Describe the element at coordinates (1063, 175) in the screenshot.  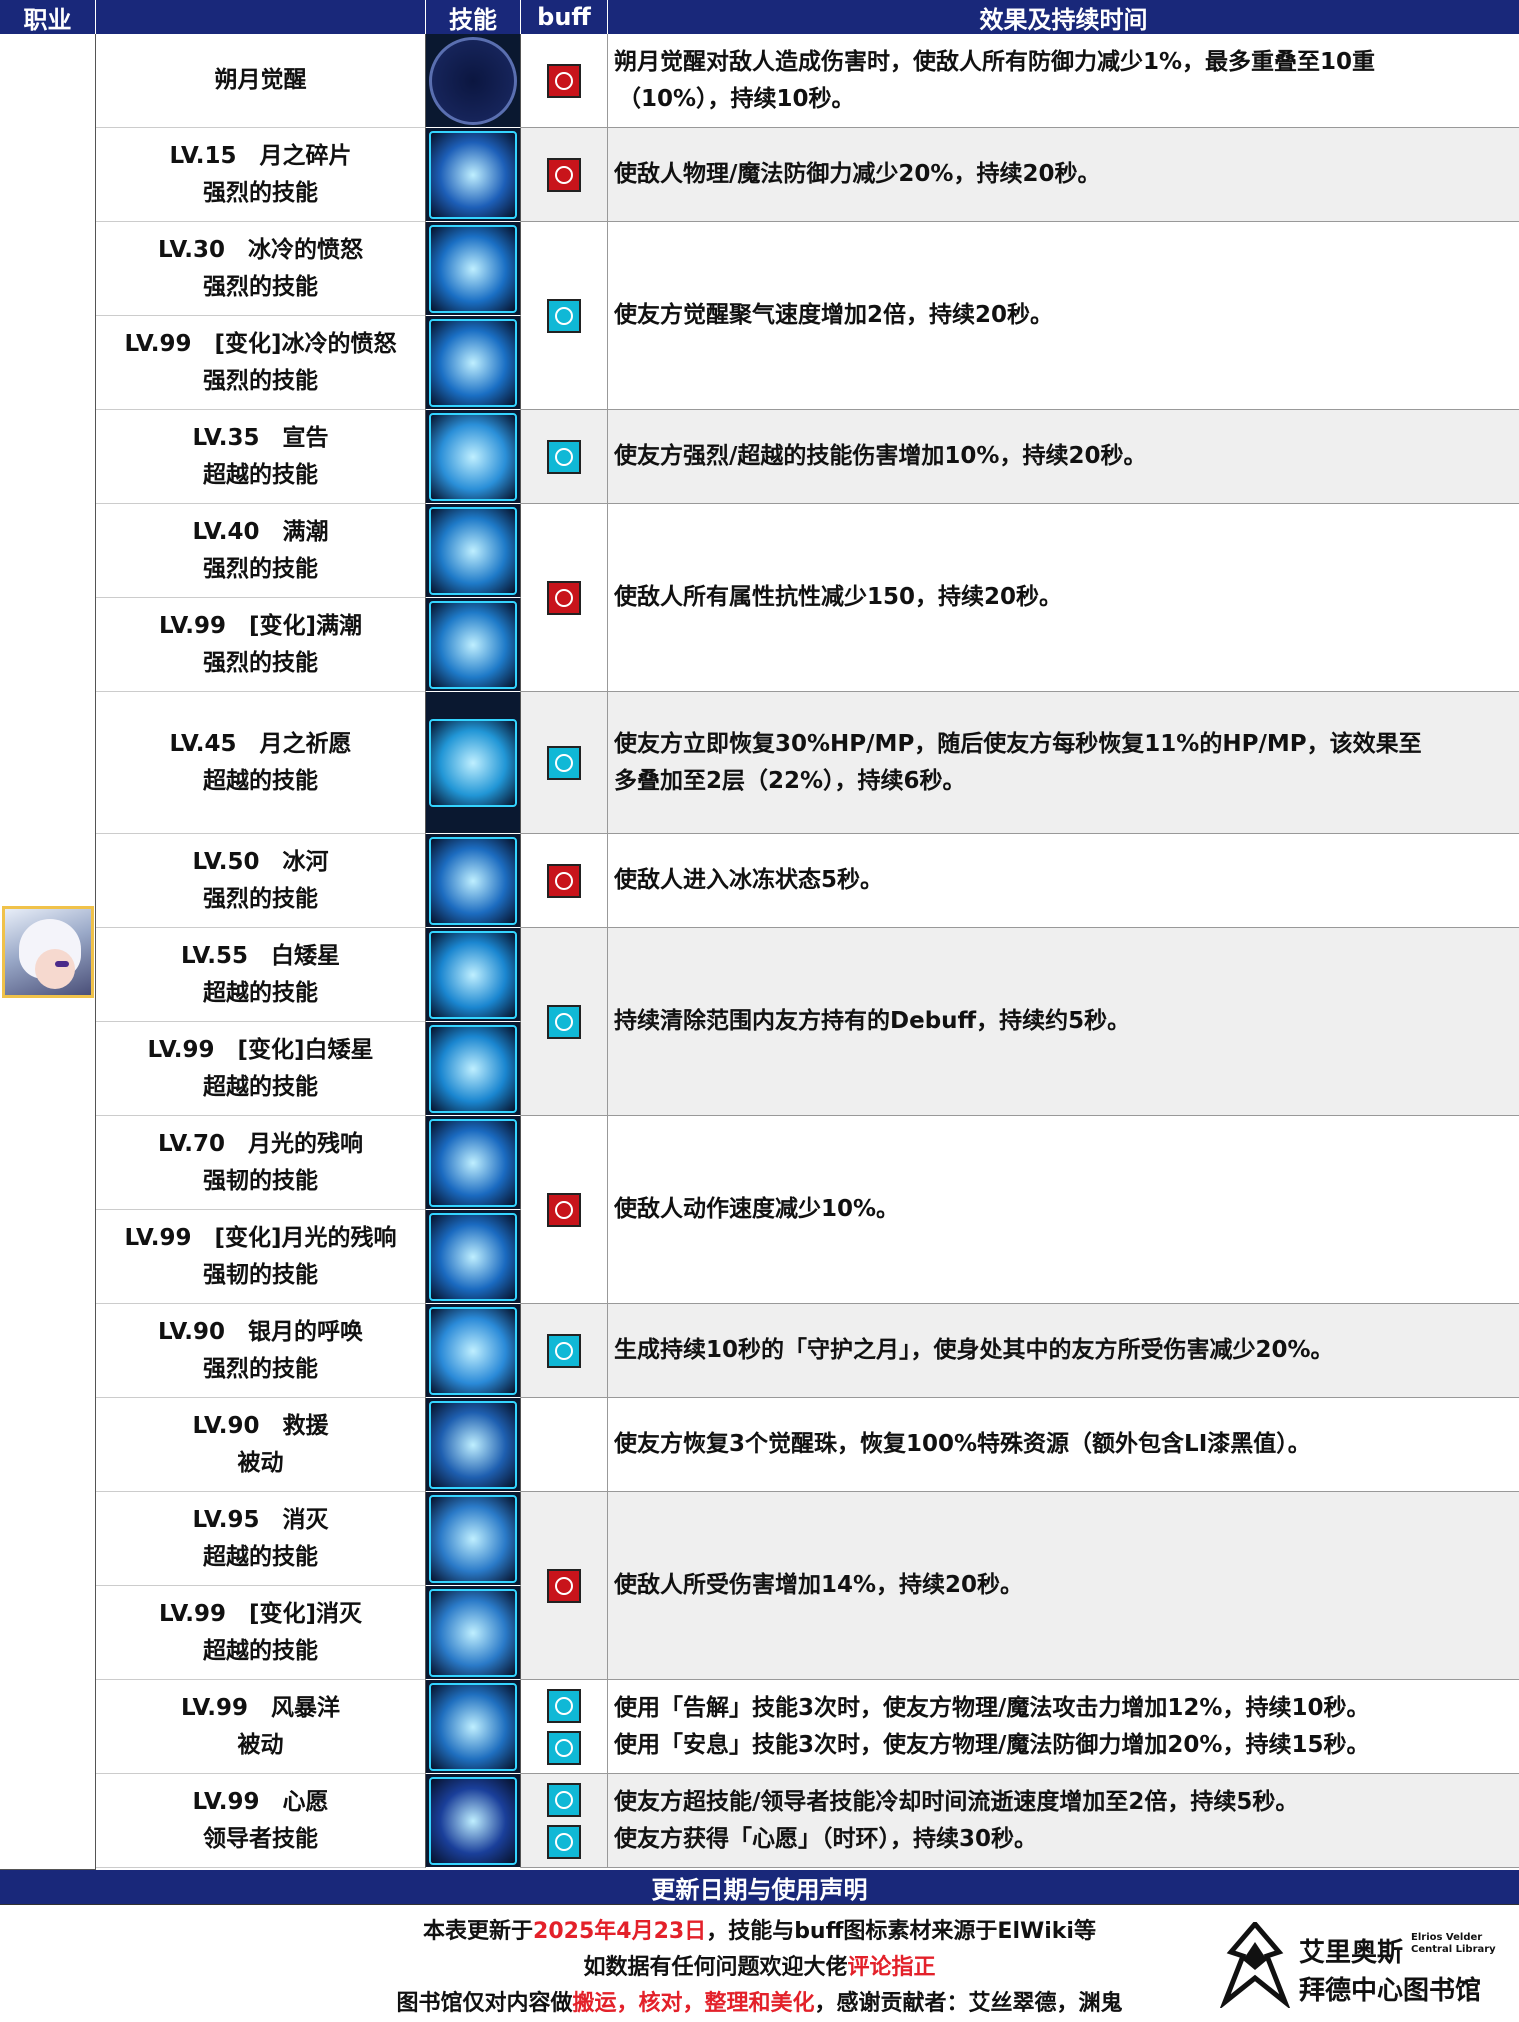
I see `effect-cell: 使敌人物理/魔法防御力减少20%，持续20秒。` at that location.